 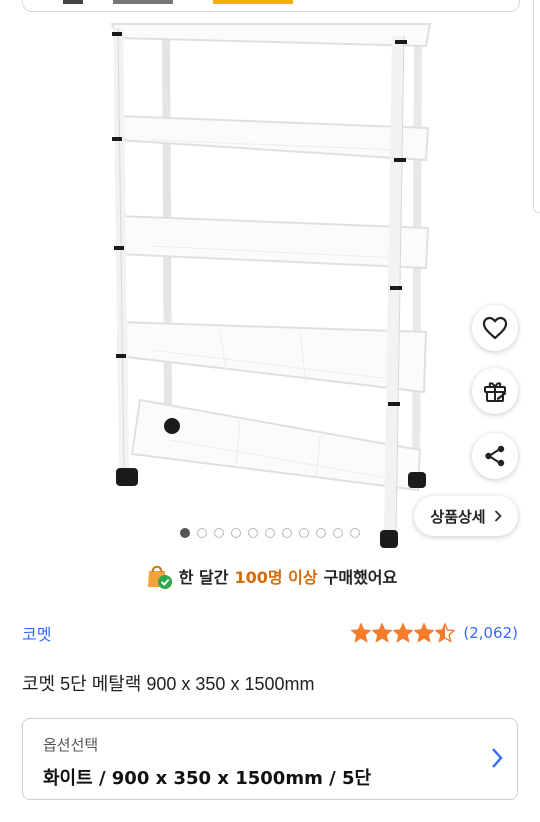 I want to click on purchase-count-banner: 한 달간 100명 이상 구매했어요, so click(x=270, y=576).